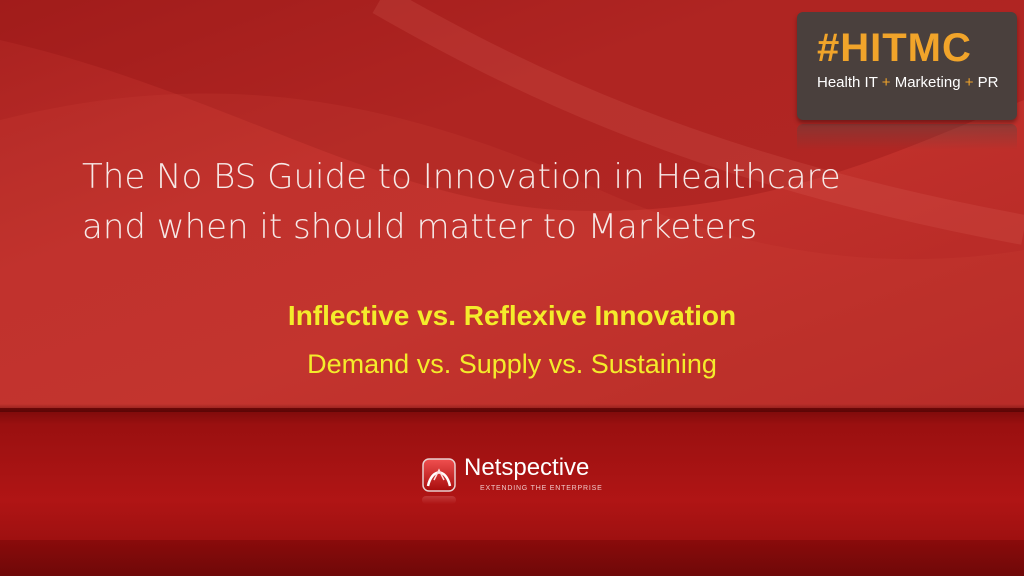  Describe the element at coordinates (512, 408) in the screenshot. I see `band-shadow` at that location.